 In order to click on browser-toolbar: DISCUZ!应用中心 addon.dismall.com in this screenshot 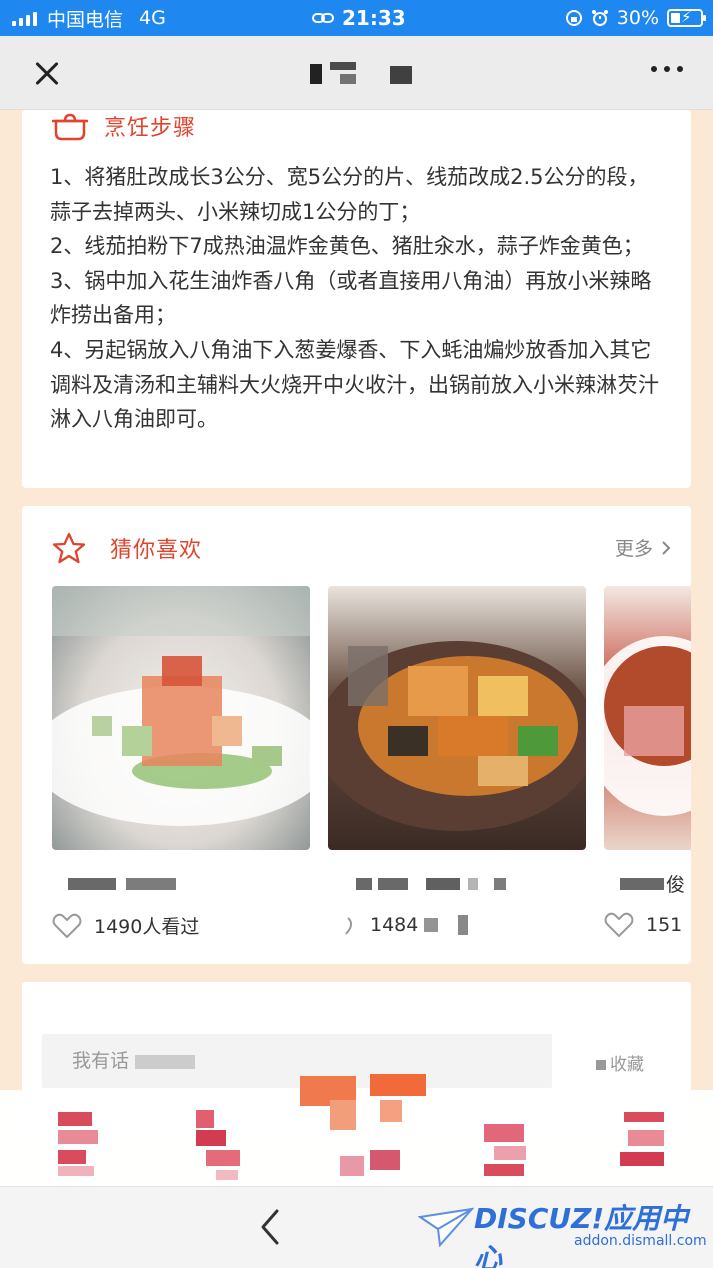, I will do `click(356, 1227)`.